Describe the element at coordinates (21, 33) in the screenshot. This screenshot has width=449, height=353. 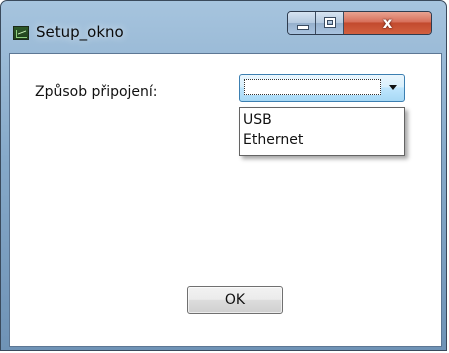
I see `app-chart-icon` at that location.